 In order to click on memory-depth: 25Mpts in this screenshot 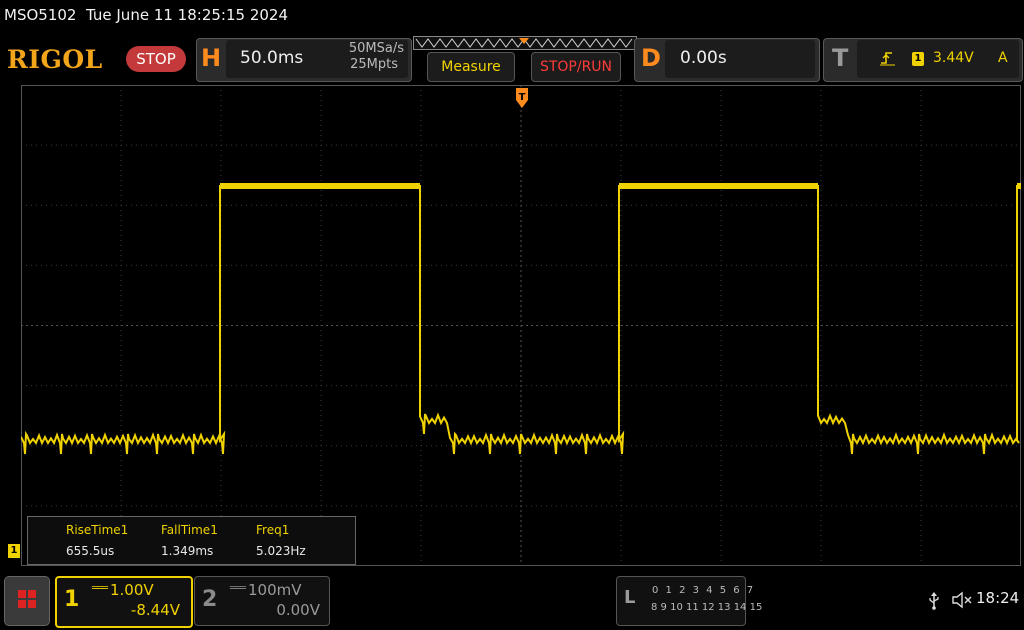, I will do `click(374, 64)`.